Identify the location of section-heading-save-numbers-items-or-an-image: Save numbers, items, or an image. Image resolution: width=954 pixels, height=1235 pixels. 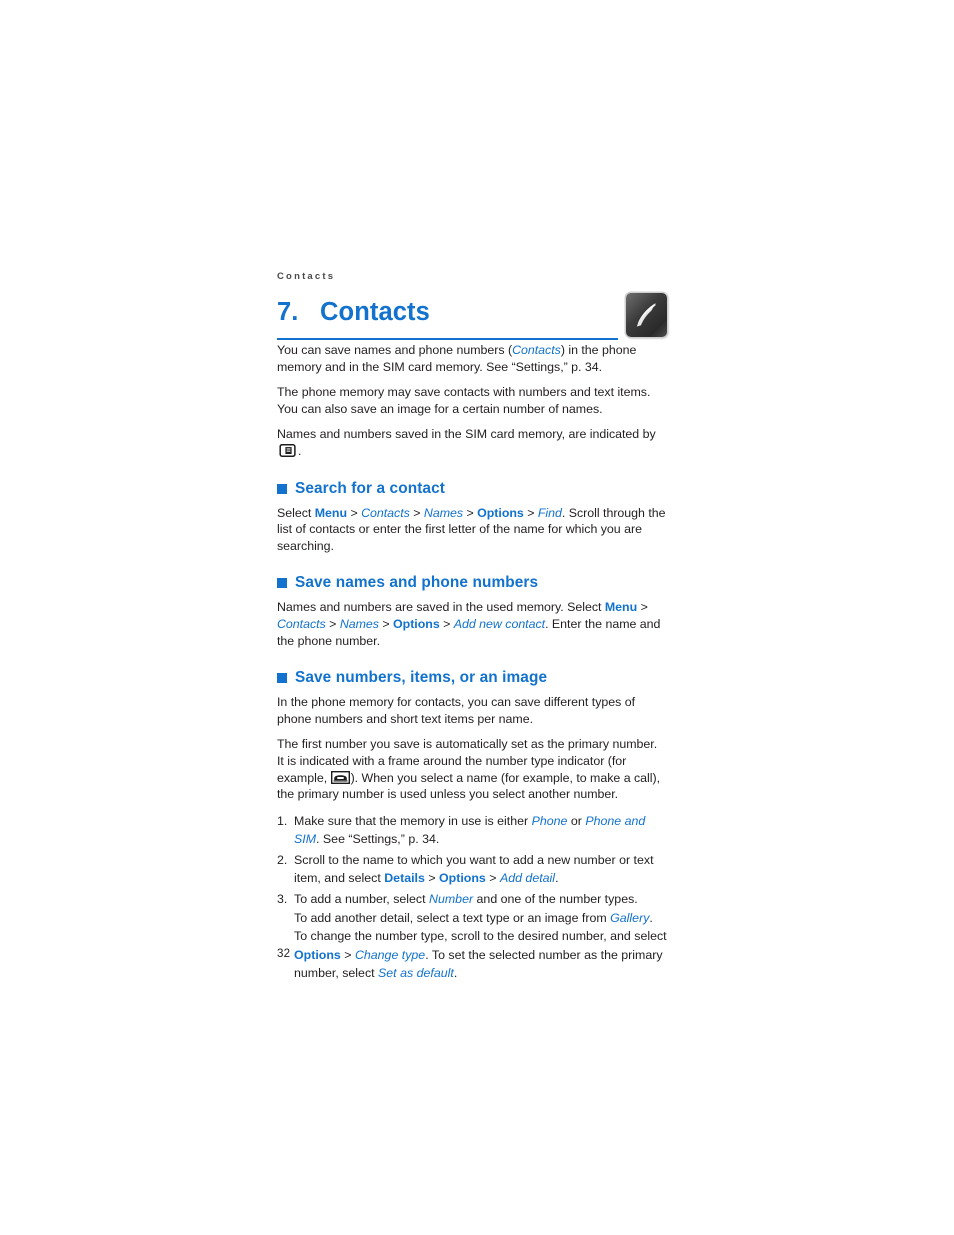
(472, 678).